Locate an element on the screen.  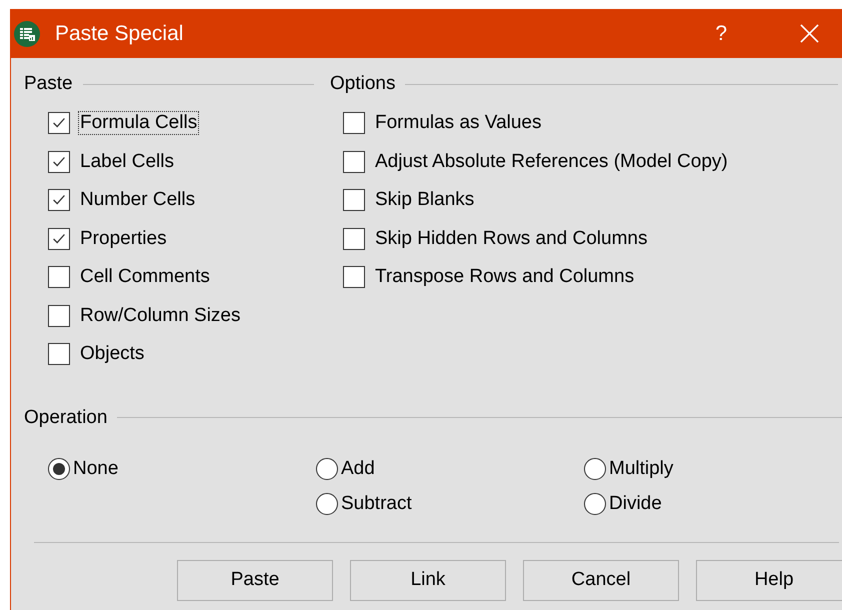
group-label: Operation is located at coordinates (66, 417).